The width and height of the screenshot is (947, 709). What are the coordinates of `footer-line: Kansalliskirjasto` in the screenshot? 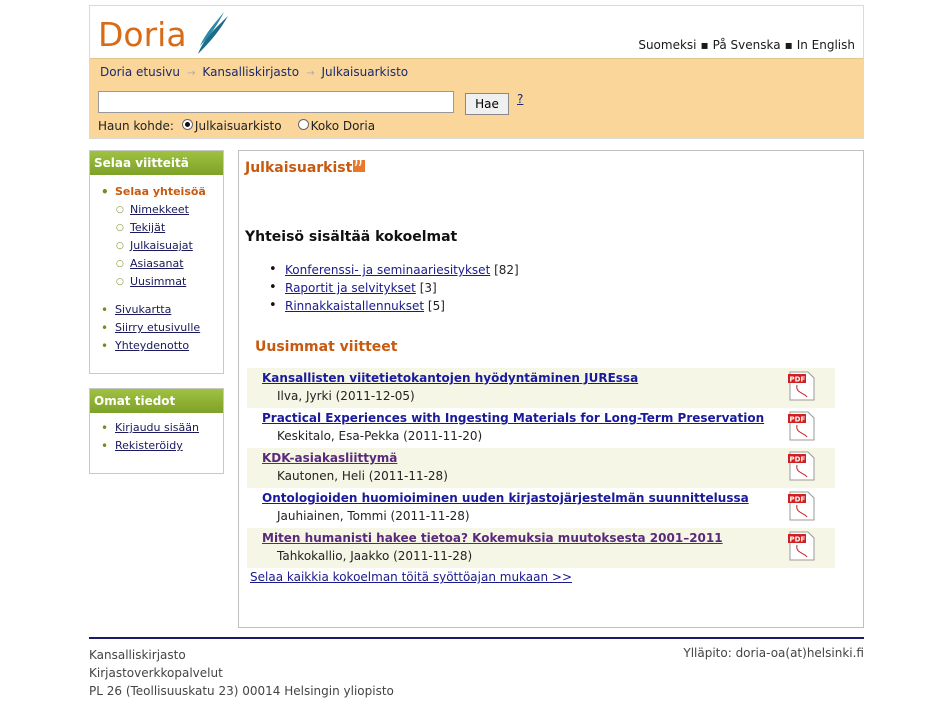 It's located at (137, 655).